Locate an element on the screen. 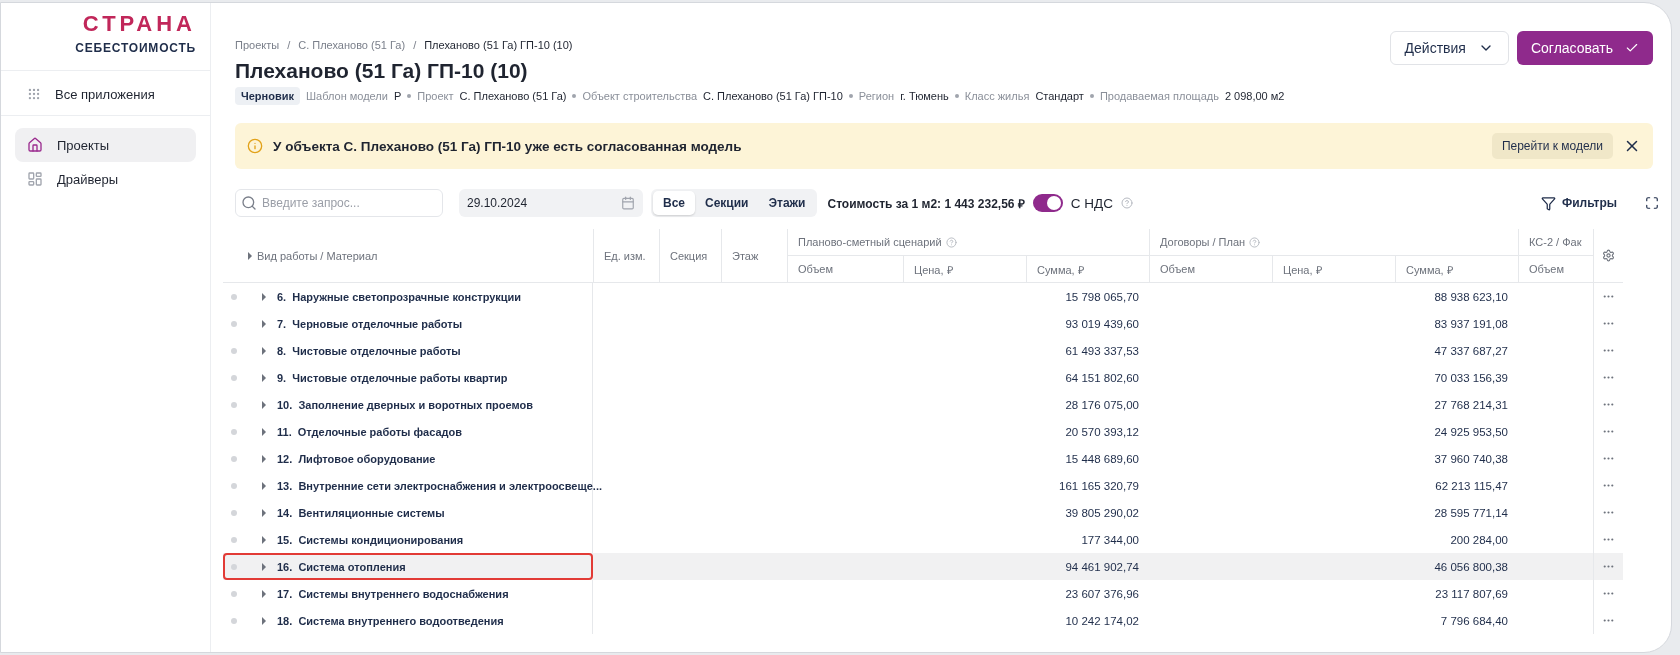  work-type-cell: 17. Системы внутреннего водоснабжения is located at coordinates (408, 593).